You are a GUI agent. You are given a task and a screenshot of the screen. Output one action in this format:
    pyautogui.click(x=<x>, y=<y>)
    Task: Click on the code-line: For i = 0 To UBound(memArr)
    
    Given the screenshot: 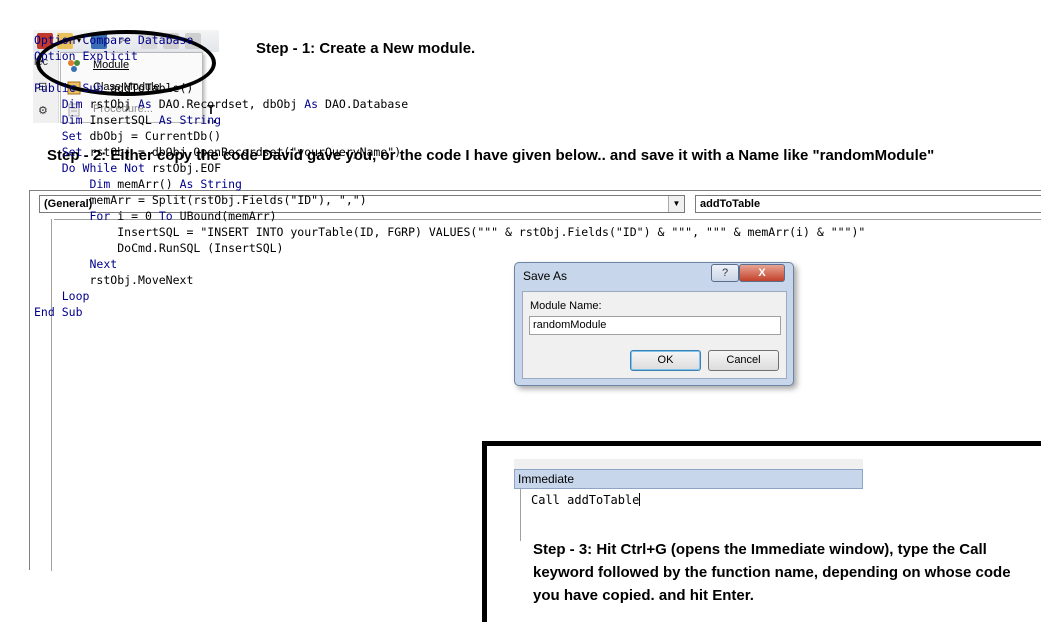 What is the action you would take?
    pyautogui.click(x=449, y=216)
    